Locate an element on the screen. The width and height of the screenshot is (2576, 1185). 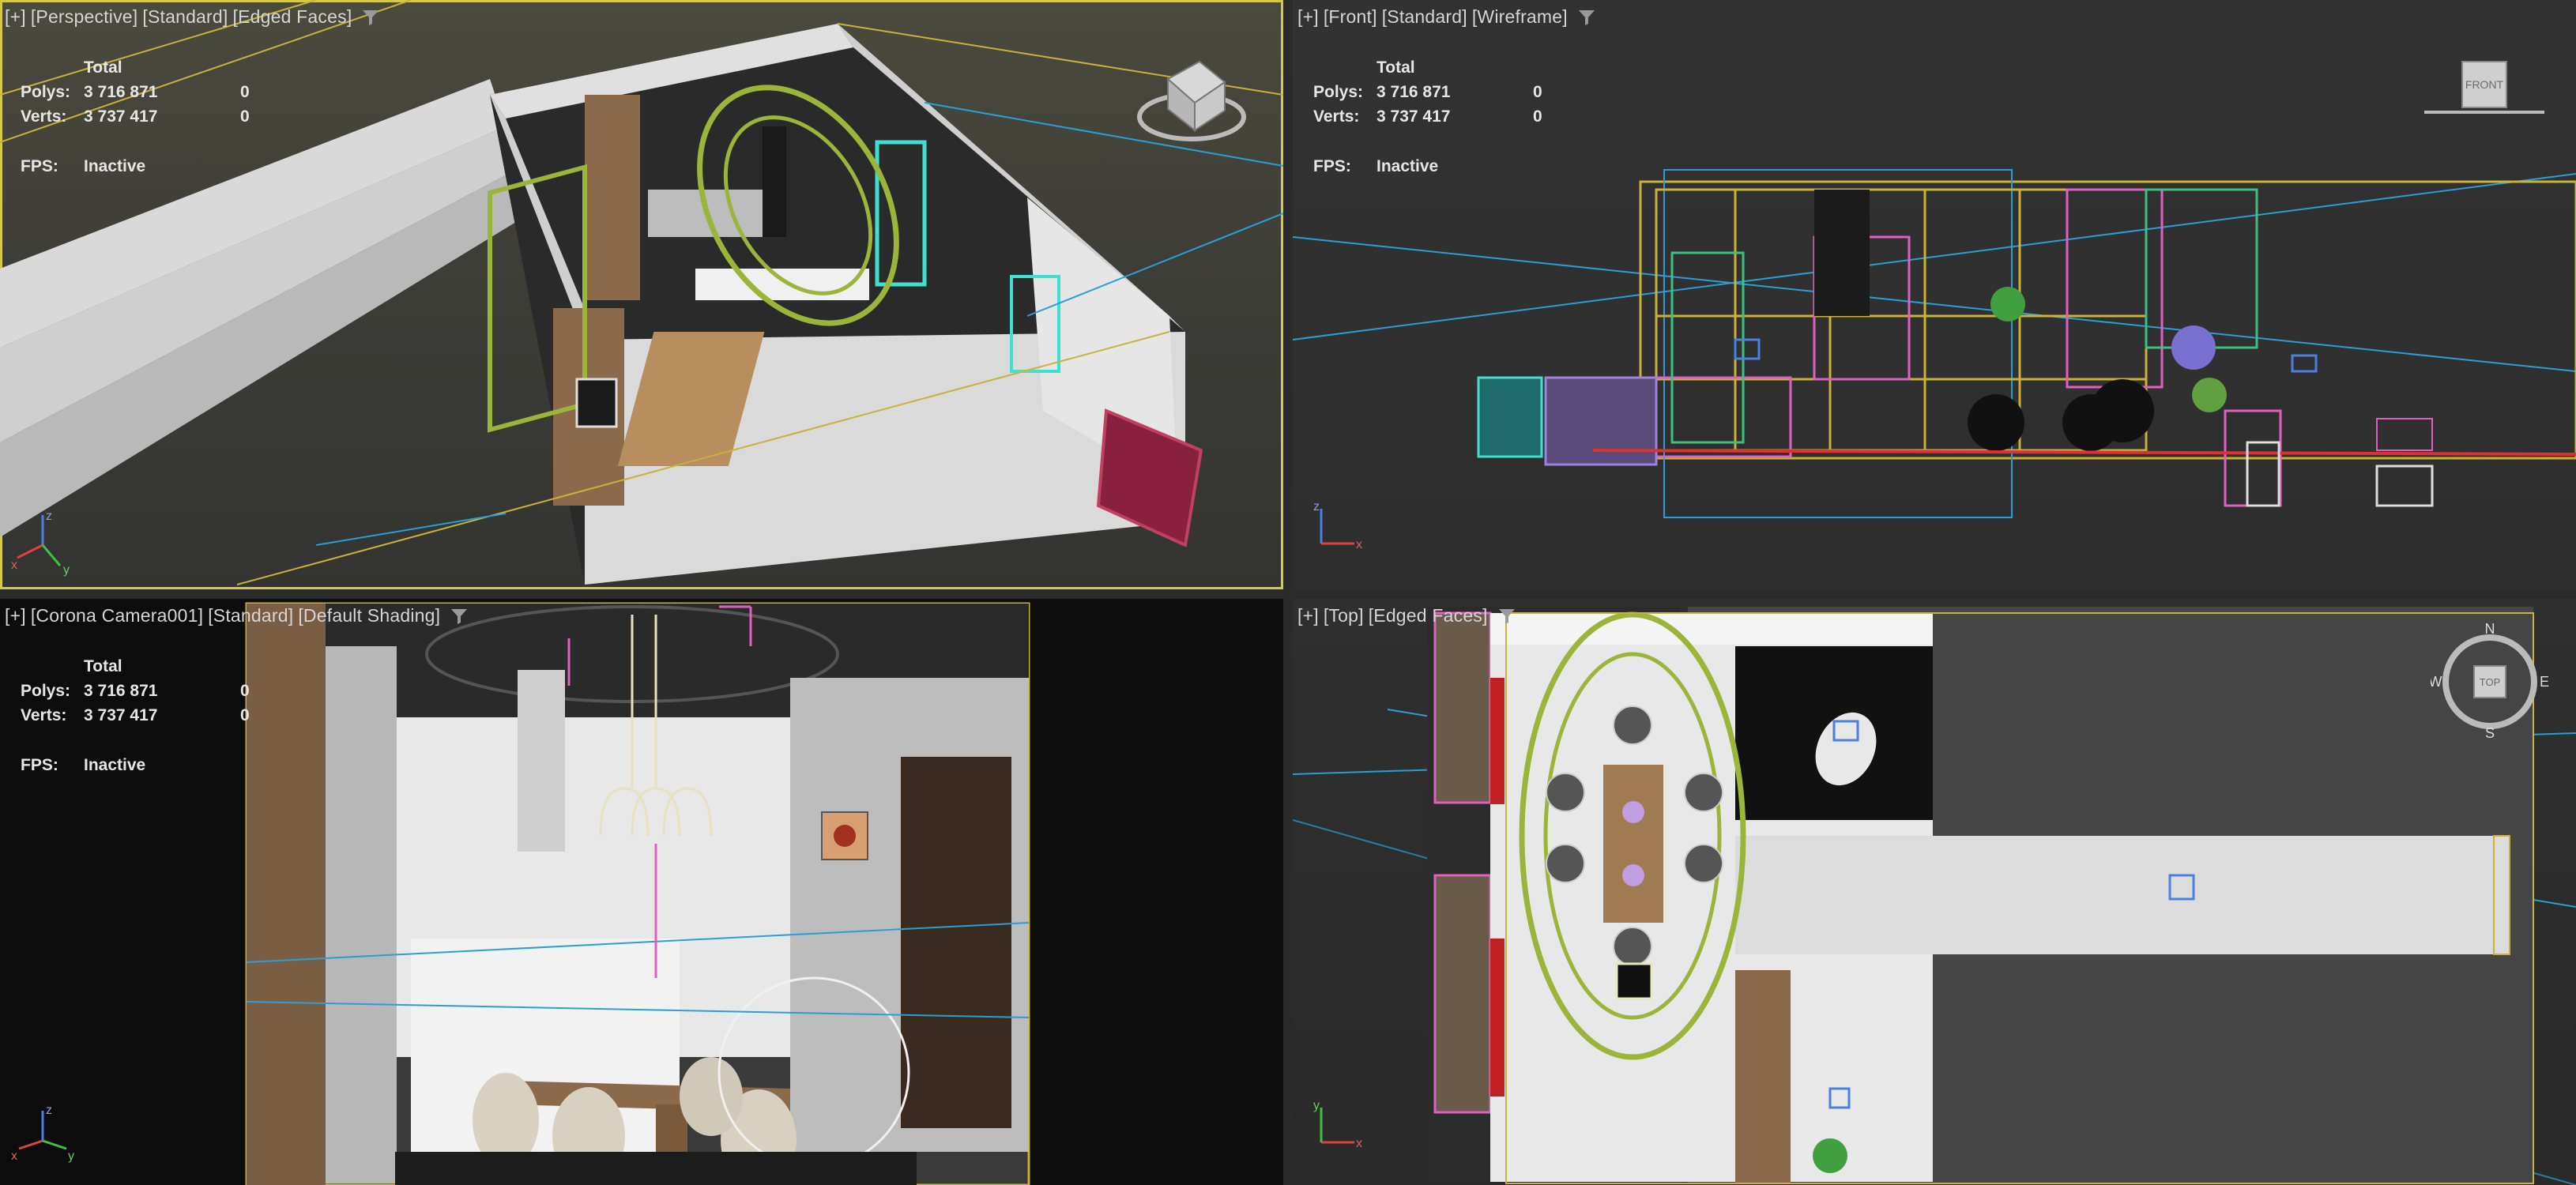
viewport-label-top: [+] [Top] [Edged Faces] is located at coordinates (1406, 615).